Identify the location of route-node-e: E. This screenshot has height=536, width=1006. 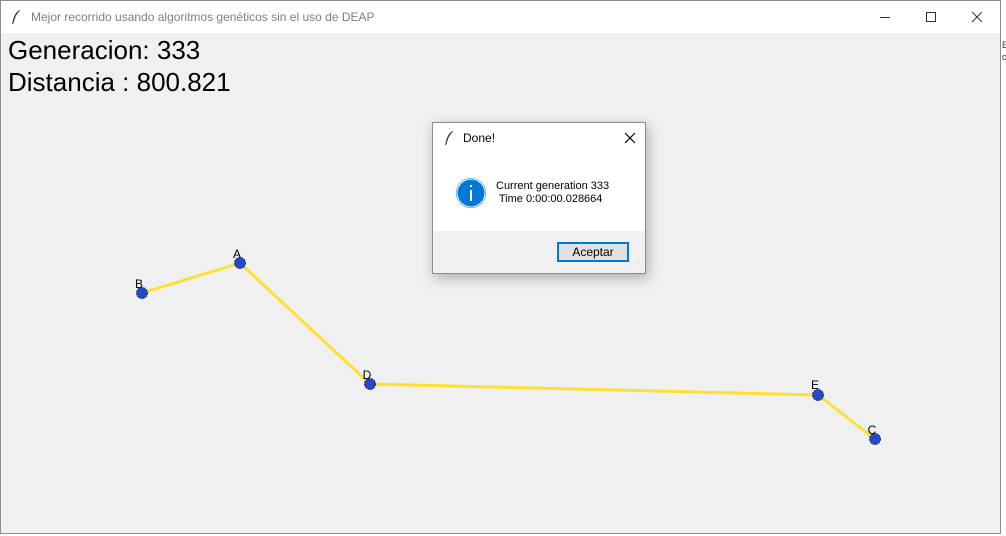
(817, 389).